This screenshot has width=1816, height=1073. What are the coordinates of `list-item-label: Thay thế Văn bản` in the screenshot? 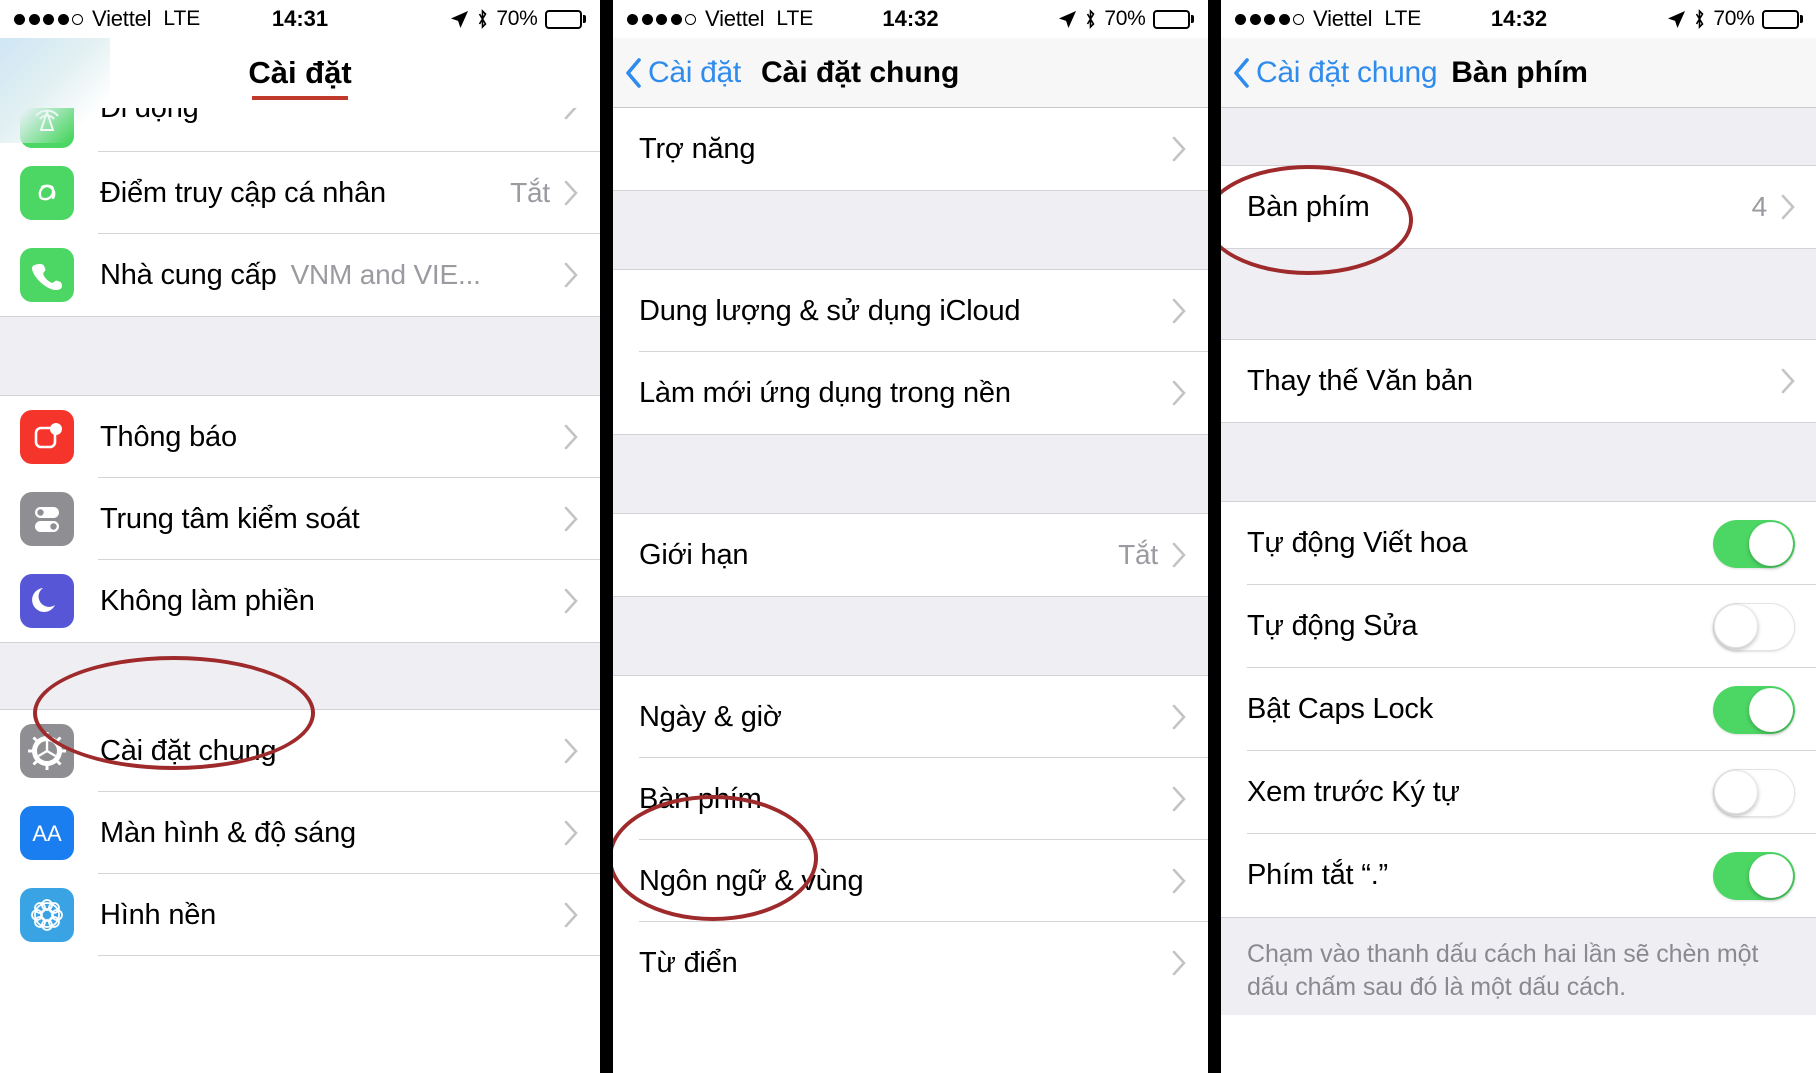 It's located at (1360, 380).